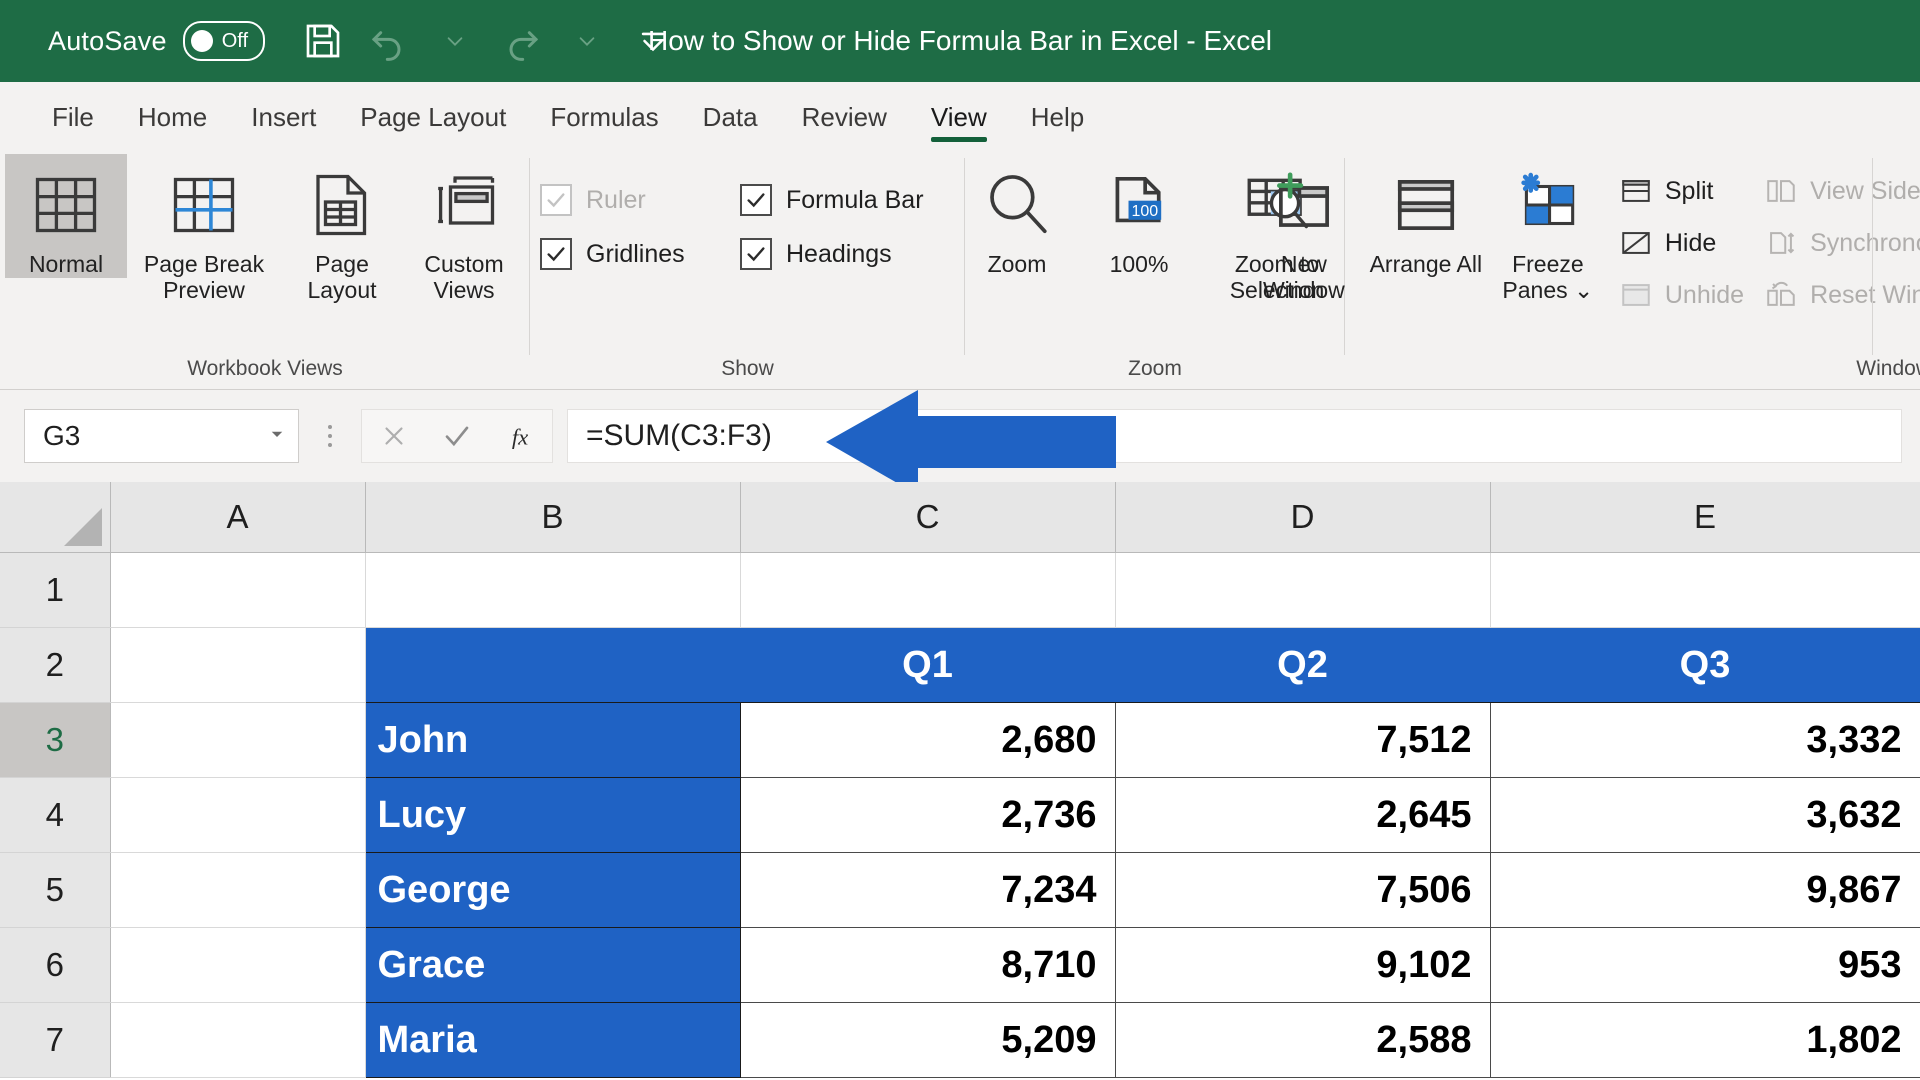 This screenshot has width=1920, height=1080. I want to click on cell-a3, so click(238, 740).